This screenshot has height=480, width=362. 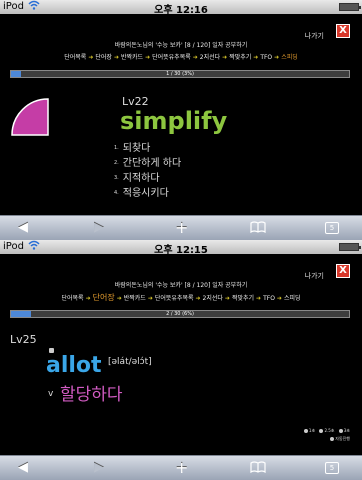 I want to click on progress-text: 2 / 30 (6%), so click(x=180, y=314).